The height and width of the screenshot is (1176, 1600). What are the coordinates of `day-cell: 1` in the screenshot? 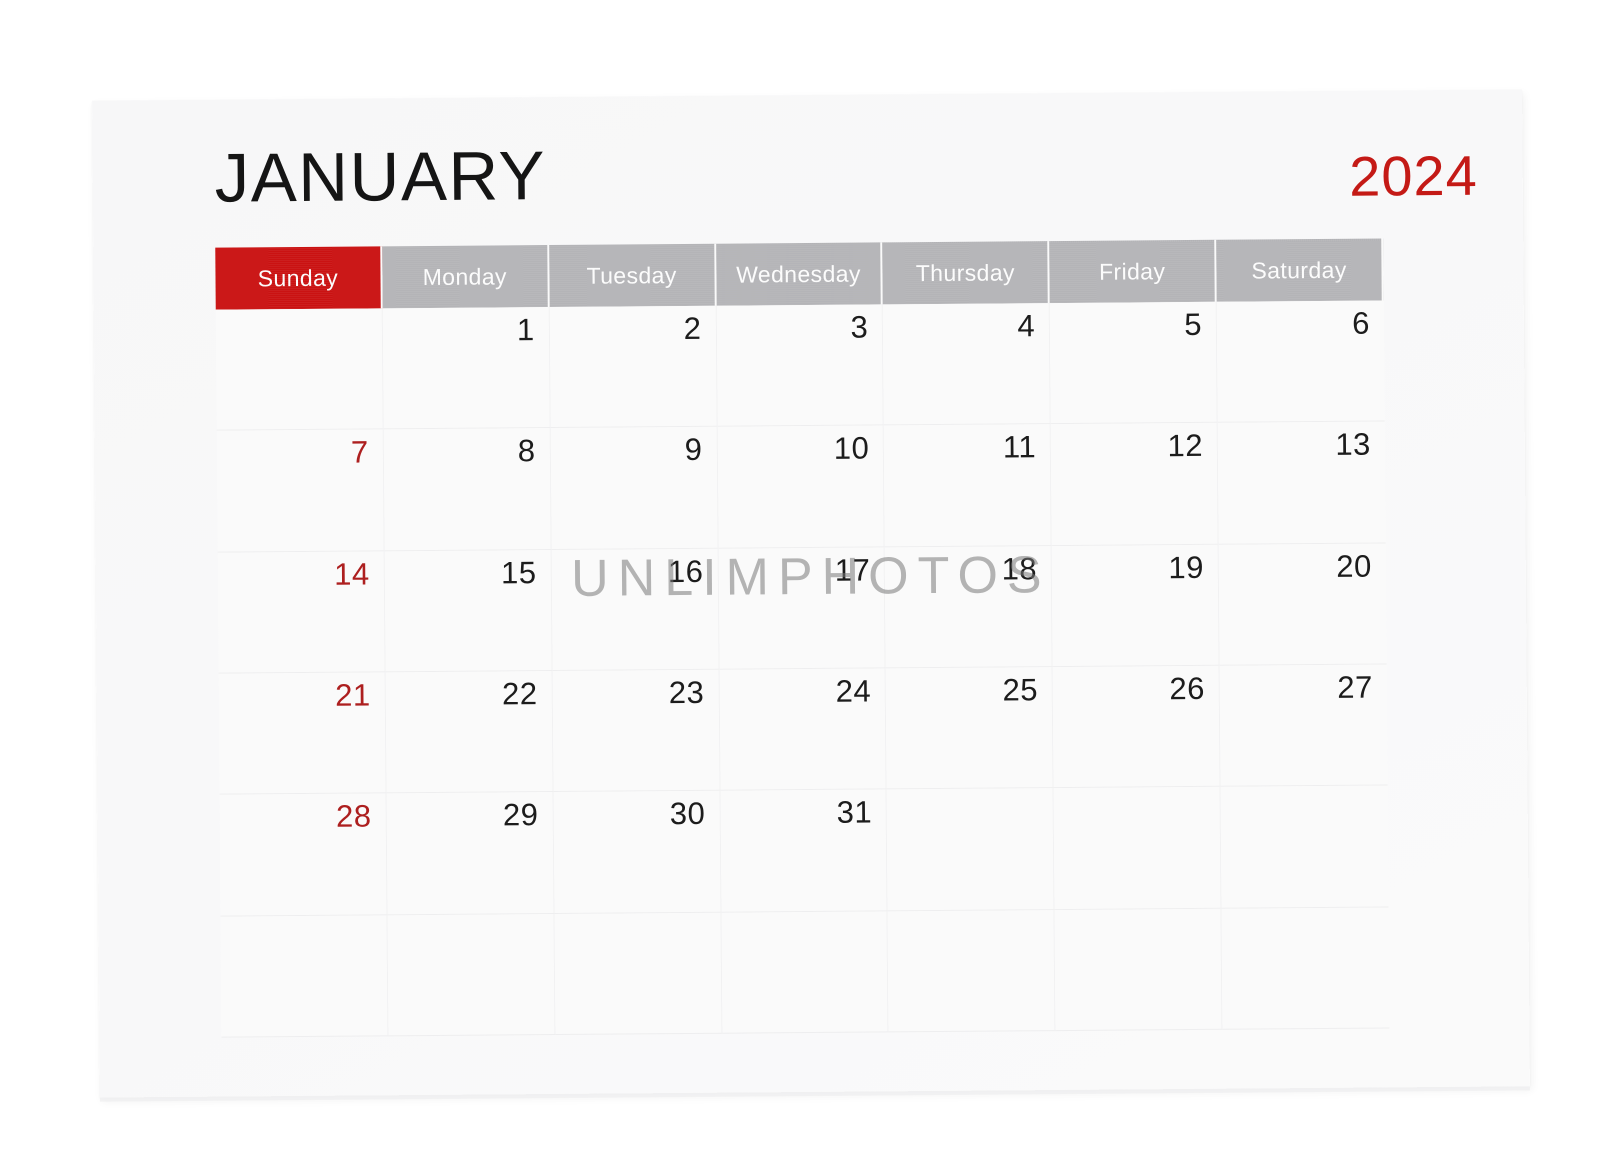 It's located at (466, 368).